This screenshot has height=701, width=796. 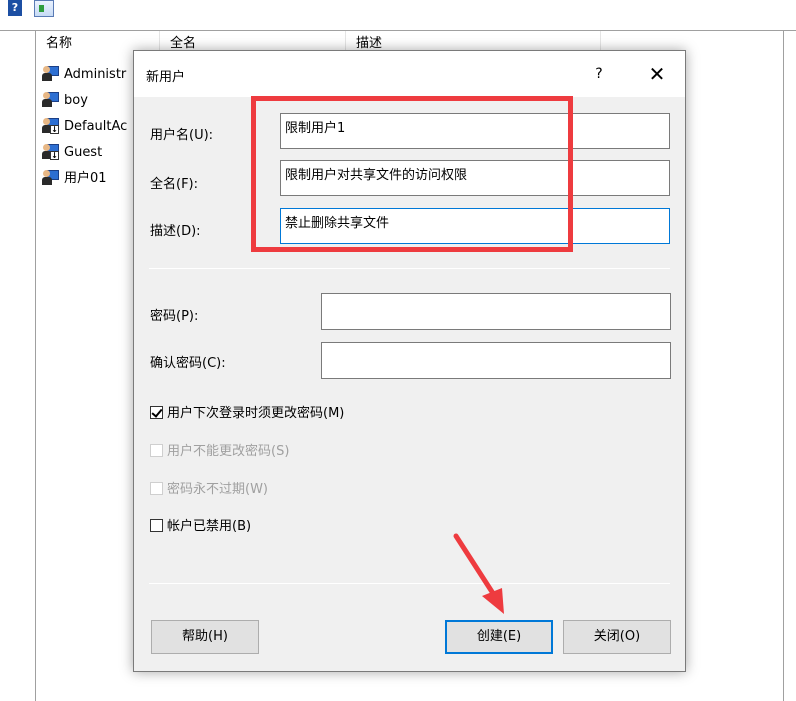 I want to click on password-never-expires-checkbox: 密码永不过期(W), so click(x=209, y=490).